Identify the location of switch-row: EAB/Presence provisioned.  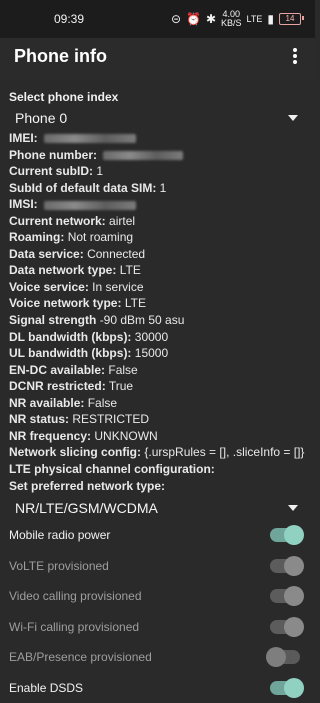
(157, 657).